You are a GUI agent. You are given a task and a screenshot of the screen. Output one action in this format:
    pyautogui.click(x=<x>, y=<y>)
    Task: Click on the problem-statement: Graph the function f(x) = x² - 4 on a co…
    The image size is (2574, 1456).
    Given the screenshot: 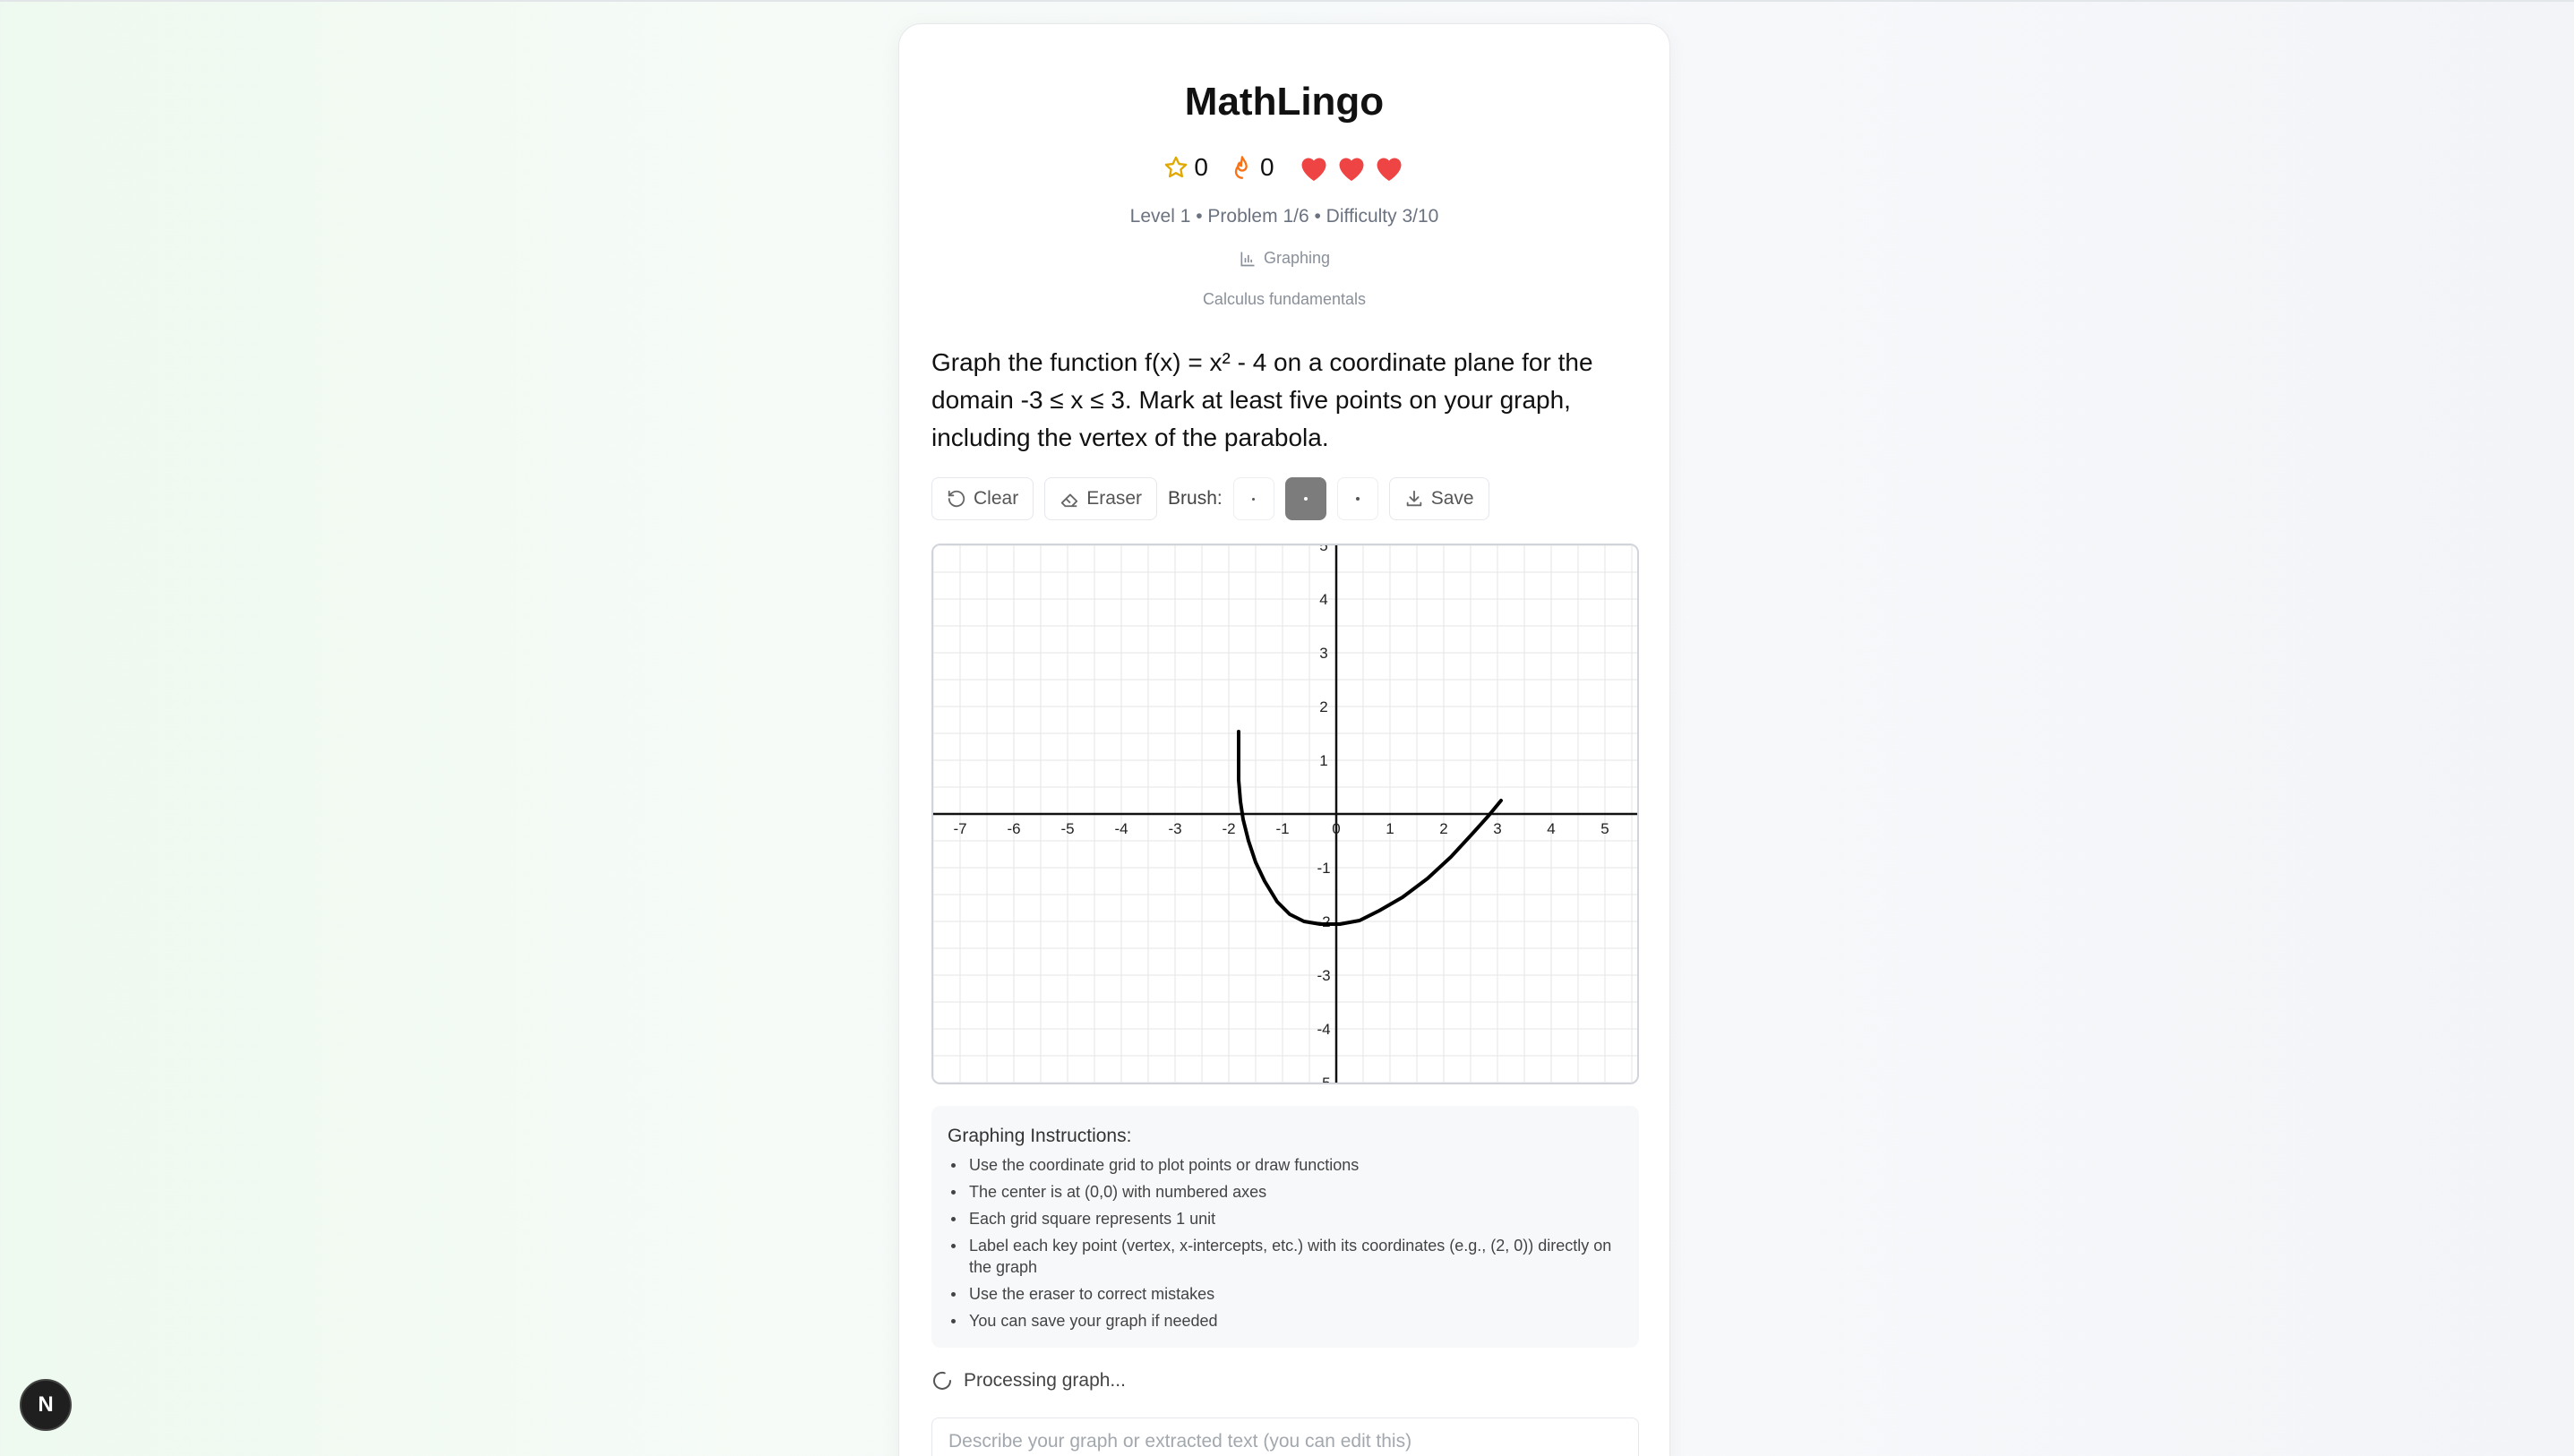 What is the action you would take?
    pyautogui.click(x=1262, y=399)
    